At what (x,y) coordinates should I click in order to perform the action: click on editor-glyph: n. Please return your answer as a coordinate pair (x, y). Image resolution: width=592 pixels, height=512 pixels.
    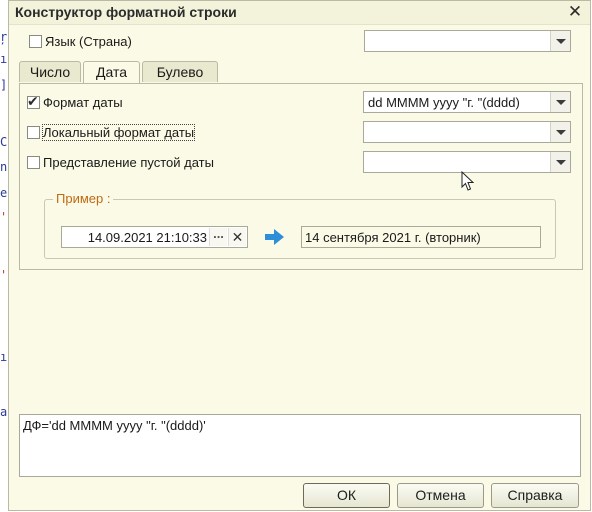
    Looking at the image, I should click on (4, 167).